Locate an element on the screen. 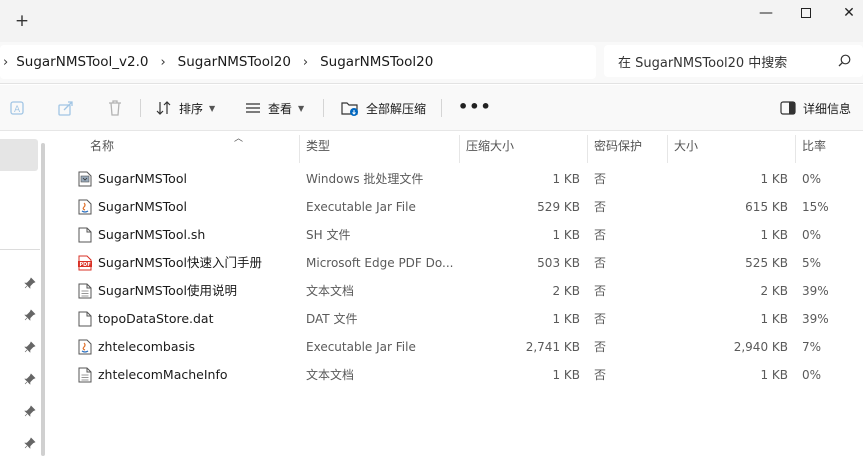 Image resolution: width=863 pixels, height=456 pixels. nav-selected-item is located at coordinates (19, 155).